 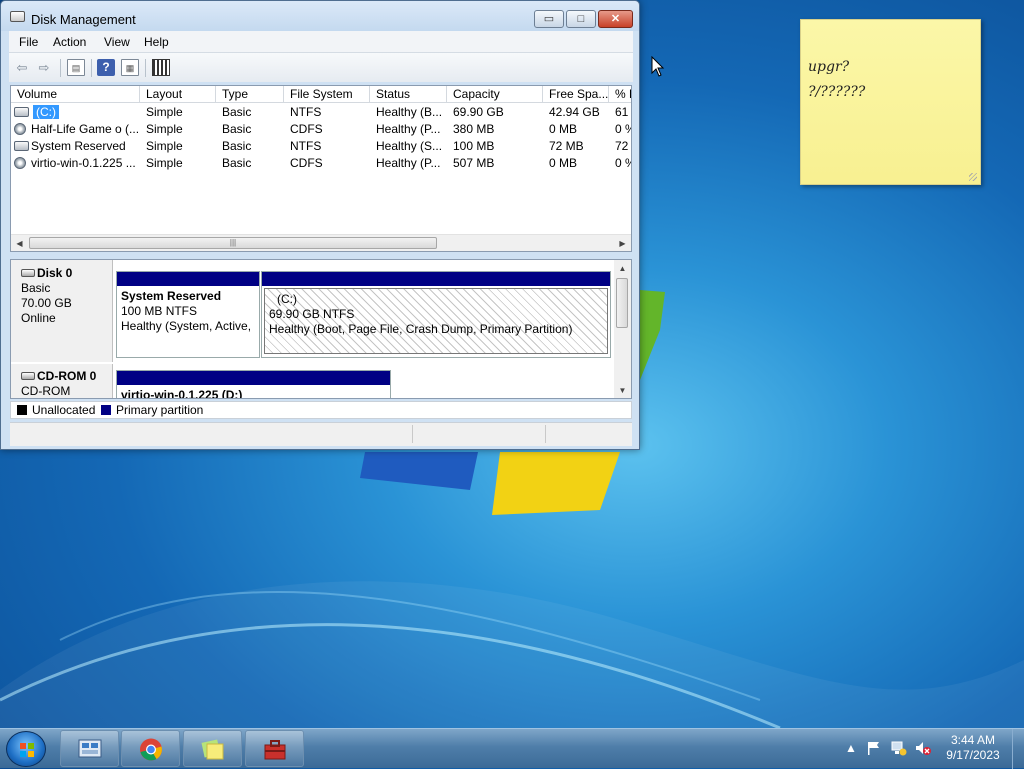 What do you see at coordinates (327, 94) in the screenshot?
I see `column-header-file-system: File System` at bounding box center [327, 94].